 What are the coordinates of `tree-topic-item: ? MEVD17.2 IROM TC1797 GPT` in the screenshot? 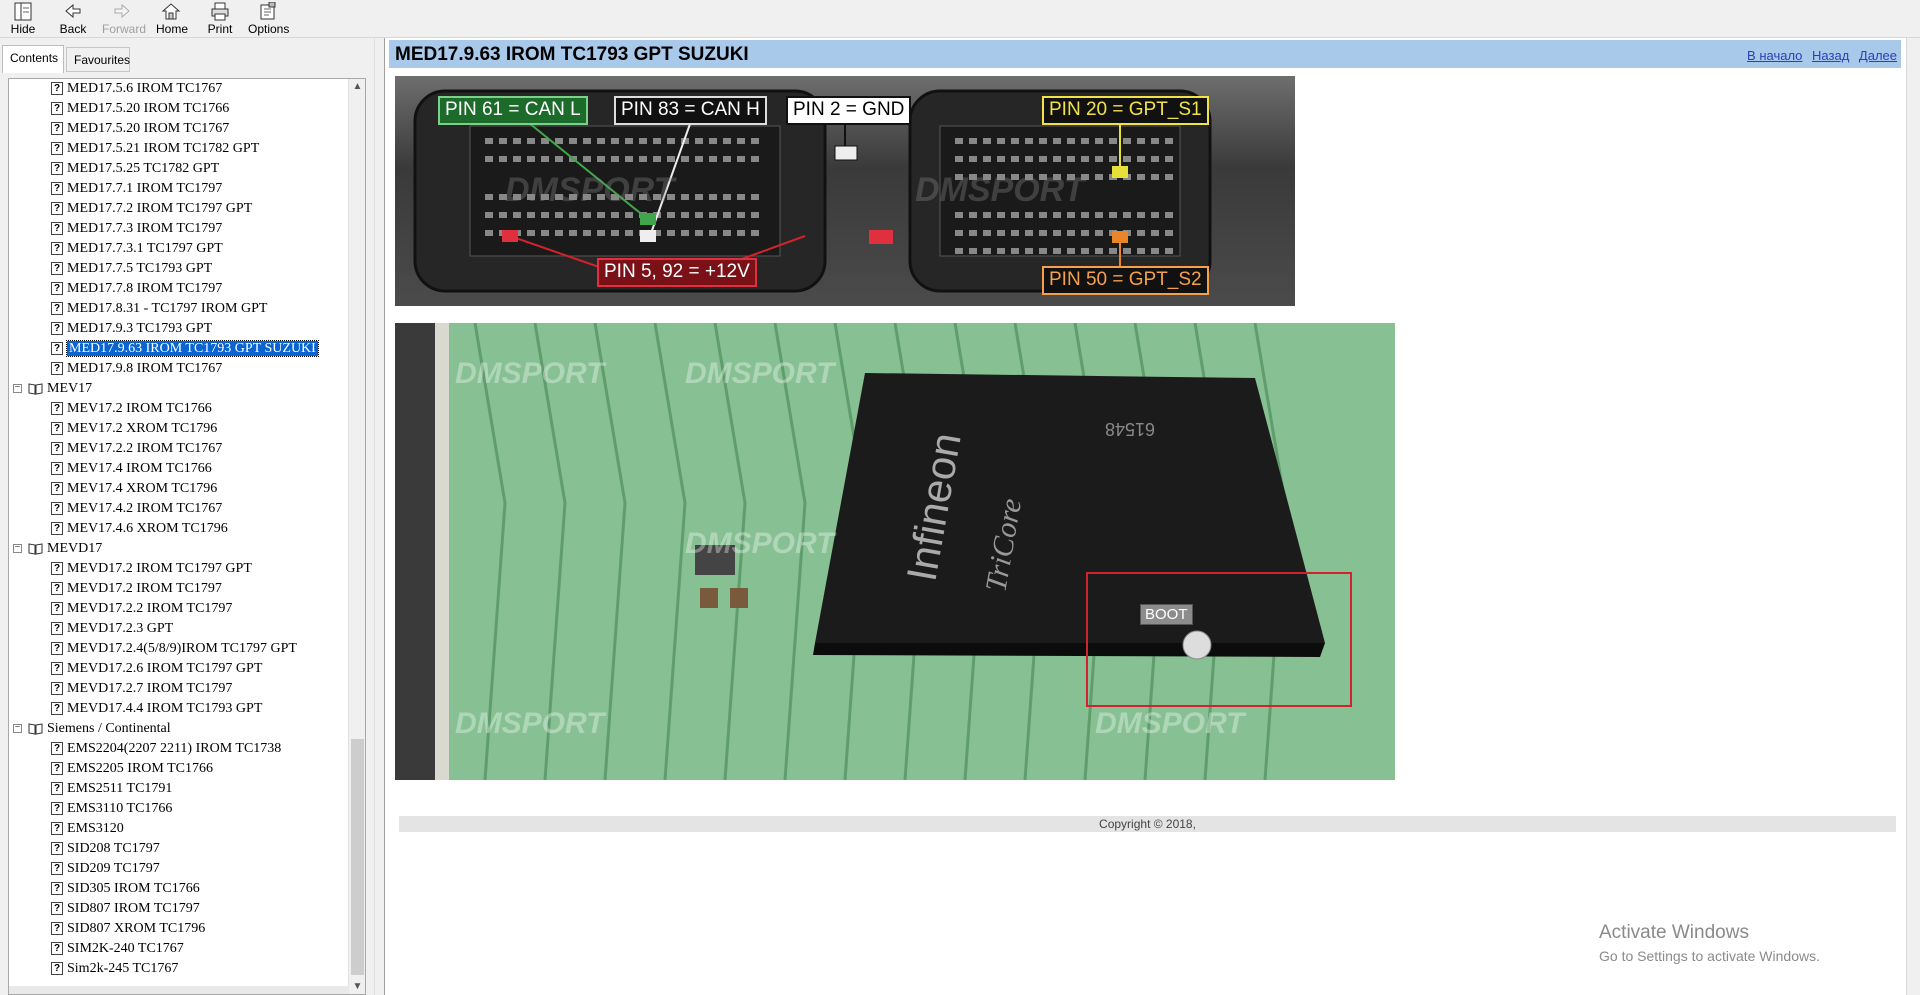 It's located at (151, 569).